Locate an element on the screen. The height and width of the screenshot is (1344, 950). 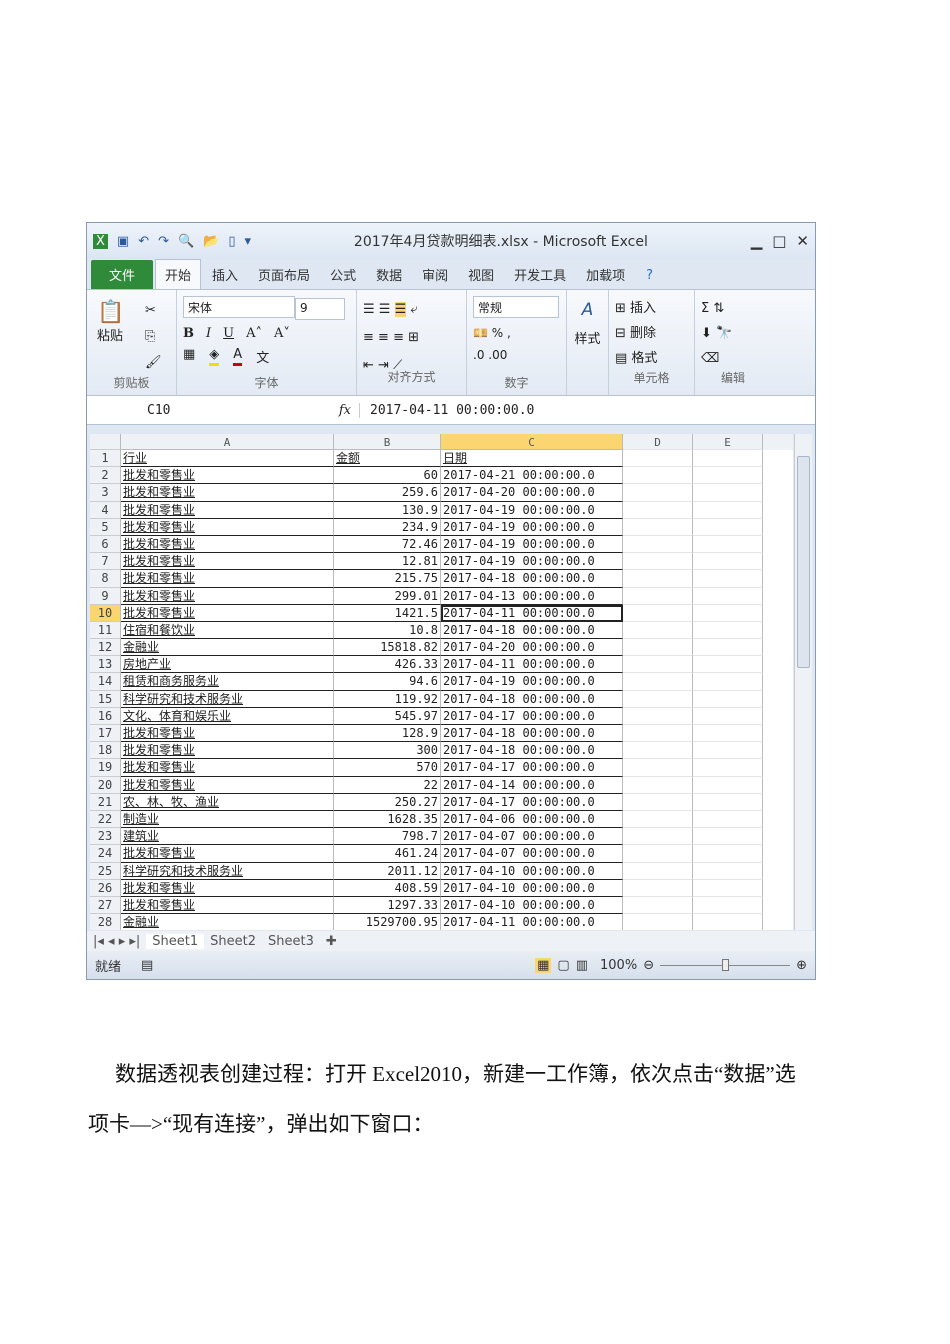
clear-icon: ⌫ is located at coordinates (710, 358).